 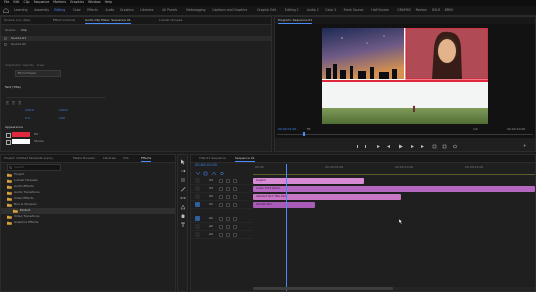 What do you see at coordinates (313, 10) in the screenshot?
I see `workspace-tab-audio-2: Audio 2` at bounding box center [313, 10].